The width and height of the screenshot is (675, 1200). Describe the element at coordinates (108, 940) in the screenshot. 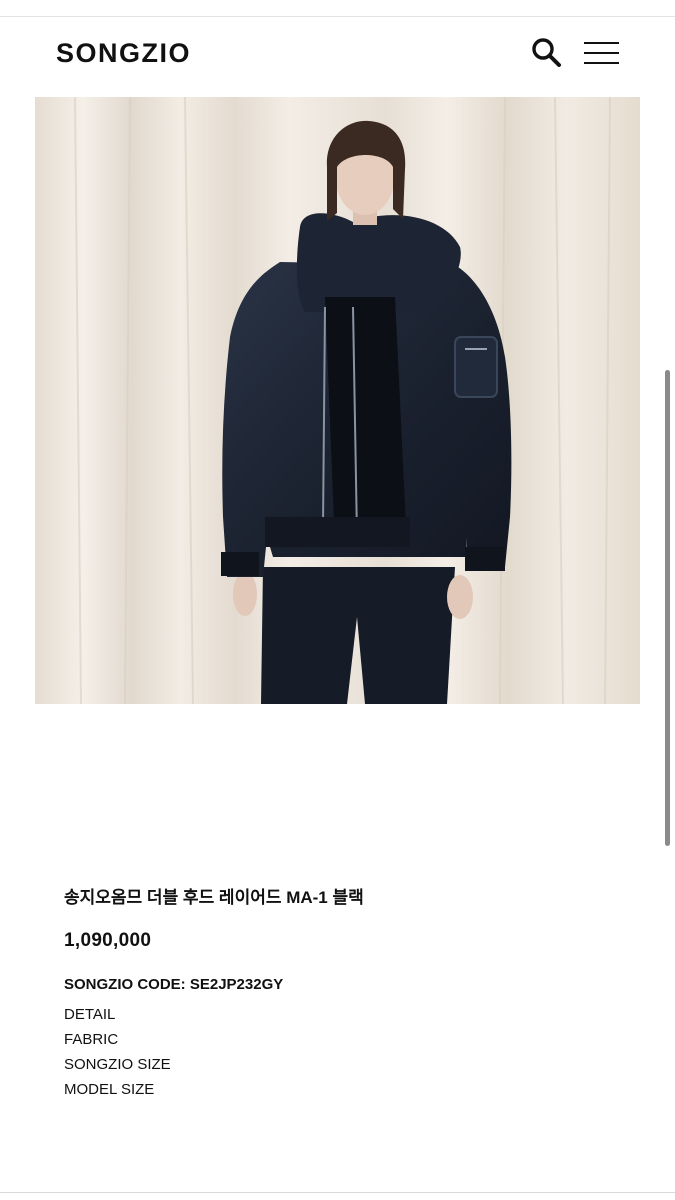

I see `product-price: 1,090,000` at that location.